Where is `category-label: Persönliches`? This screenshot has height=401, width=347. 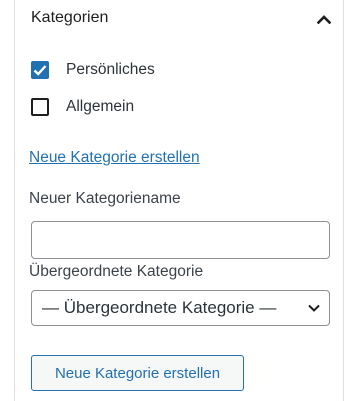 category-label: Persönliches is located at coordinates (110, 69).